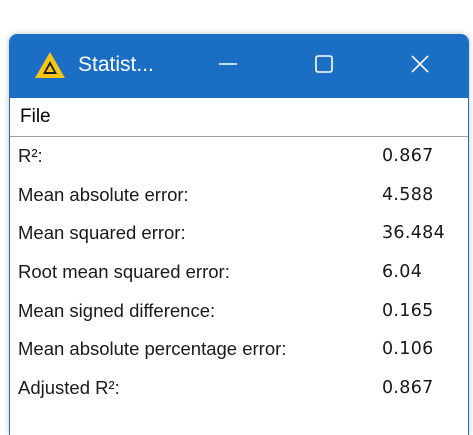 Image resolution: width=473 pixels, height=435 pixels. I want to click on stat-row-root-mean-squared-error: Root mean squared error: 6.04, so click(239, 272).